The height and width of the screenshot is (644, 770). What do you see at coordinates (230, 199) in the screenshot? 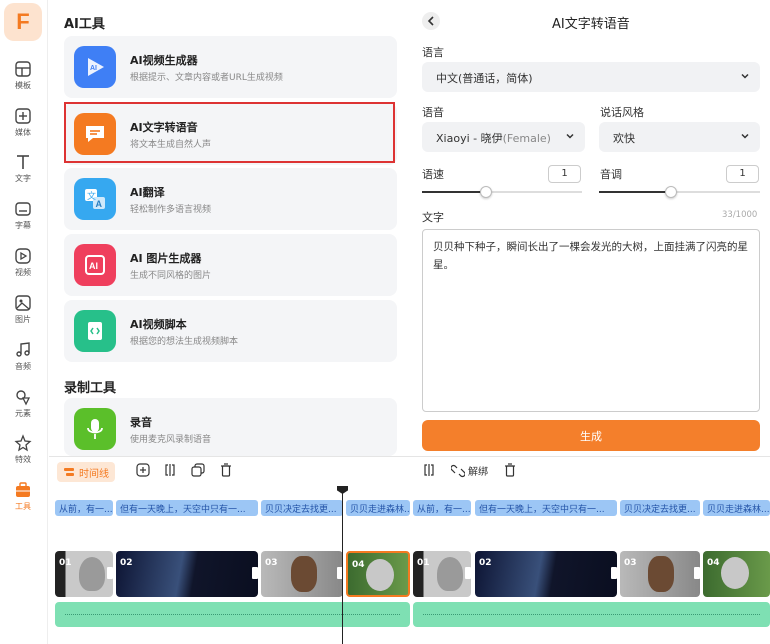
I see `card-ai-translate: 文A AI翻译 轻松制作多语言视频` at bounding box center [230, 199].